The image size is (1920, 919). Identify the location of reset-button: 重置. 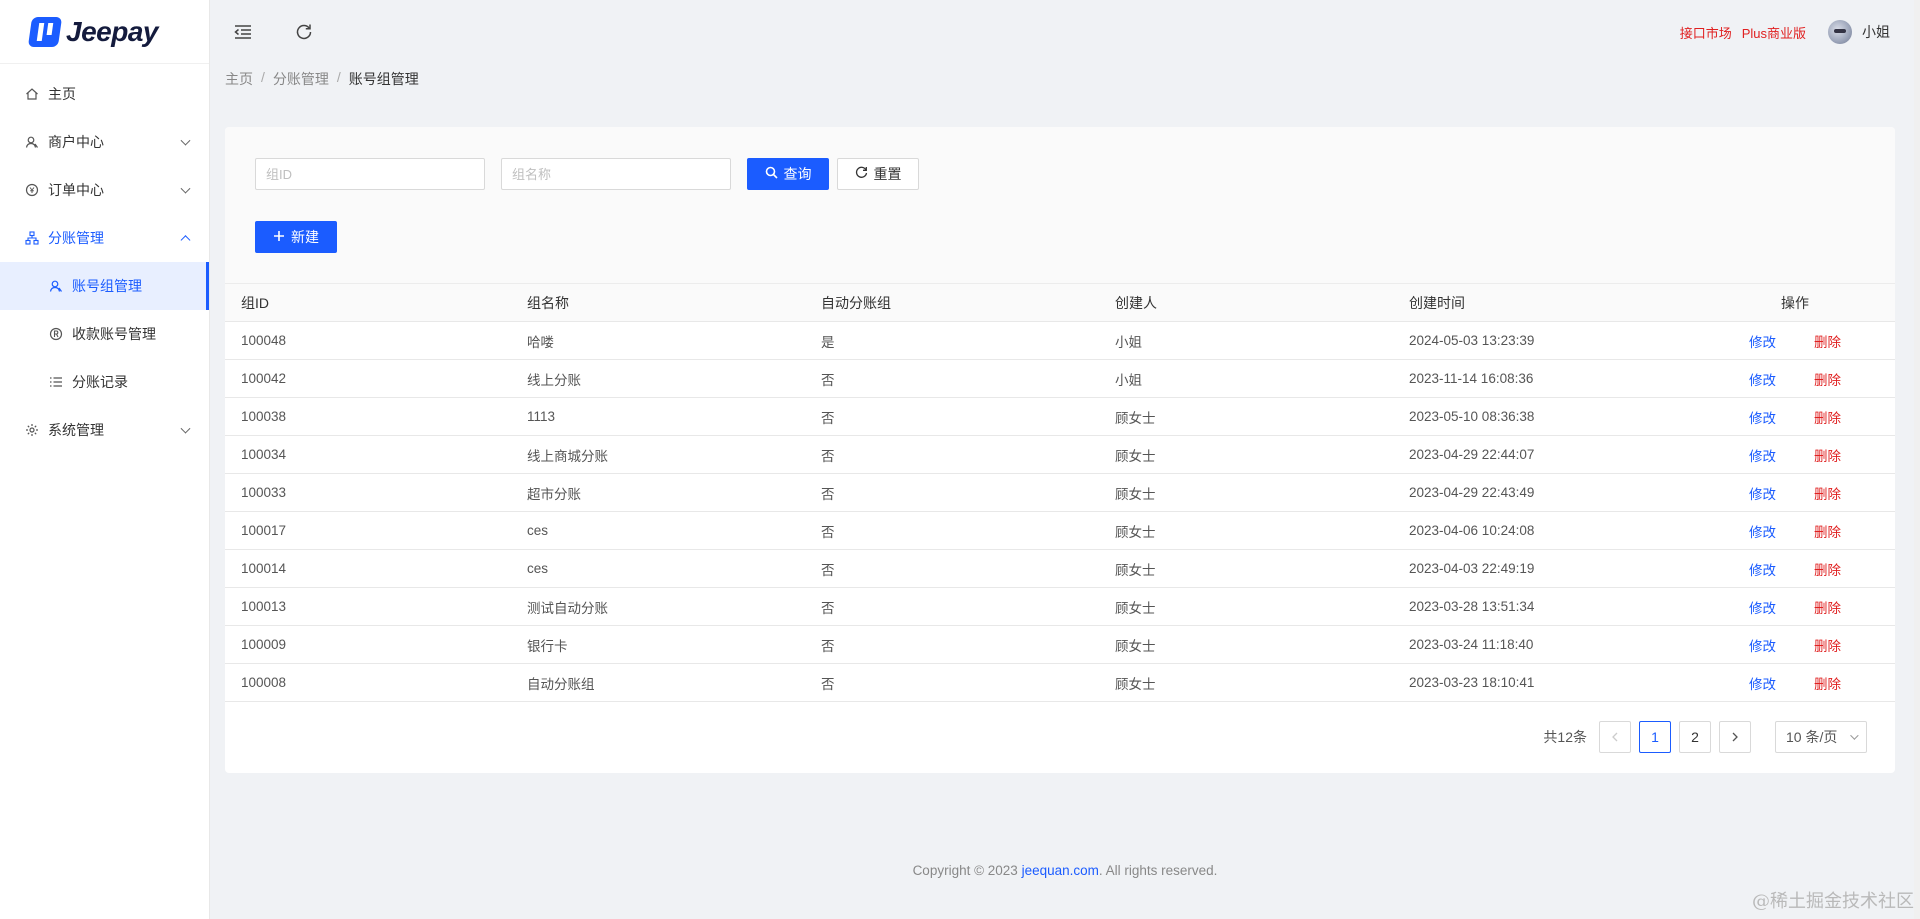
(878, 174).